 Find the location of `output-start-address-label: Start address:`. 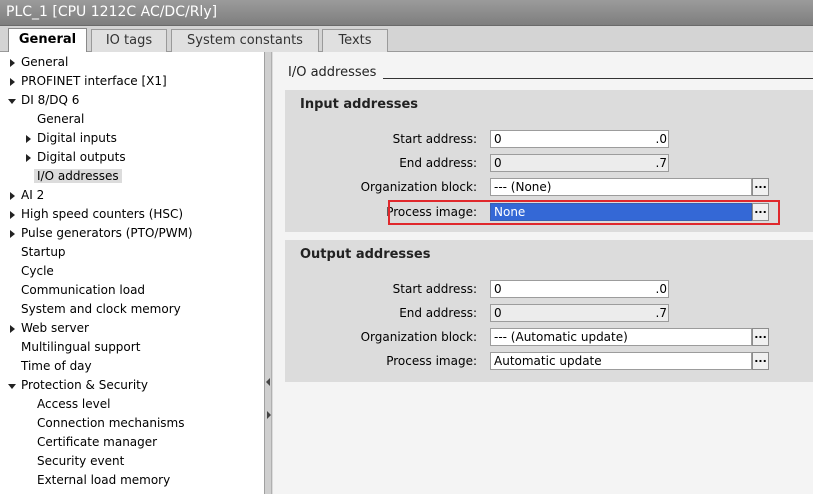

output-start-address-label: Start address: is located at coordinates (434, 289).